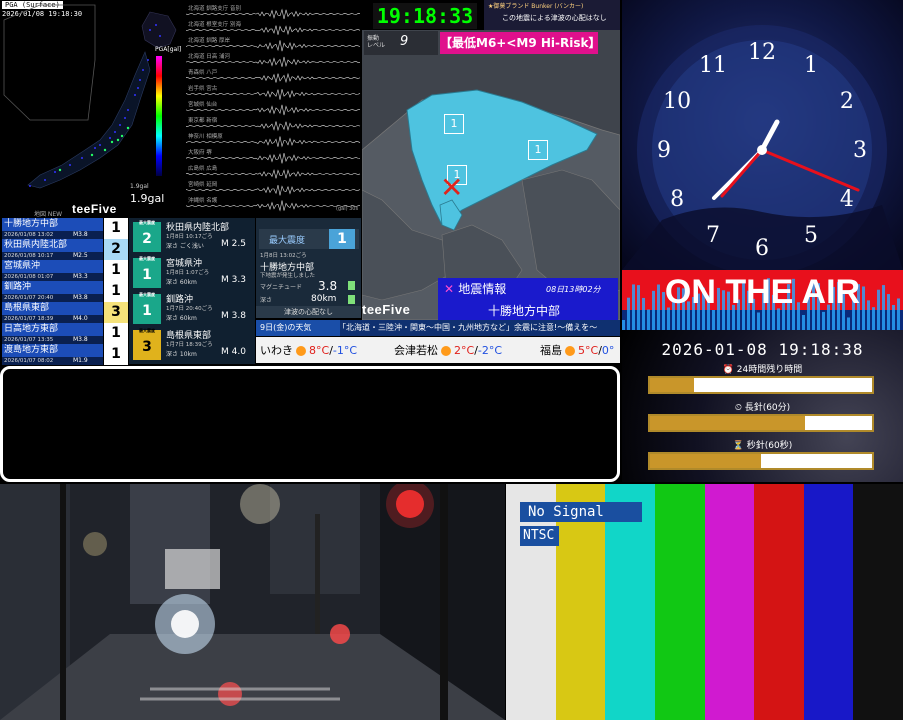  I want to click on temp-high: 2°C, so click(464, 350).